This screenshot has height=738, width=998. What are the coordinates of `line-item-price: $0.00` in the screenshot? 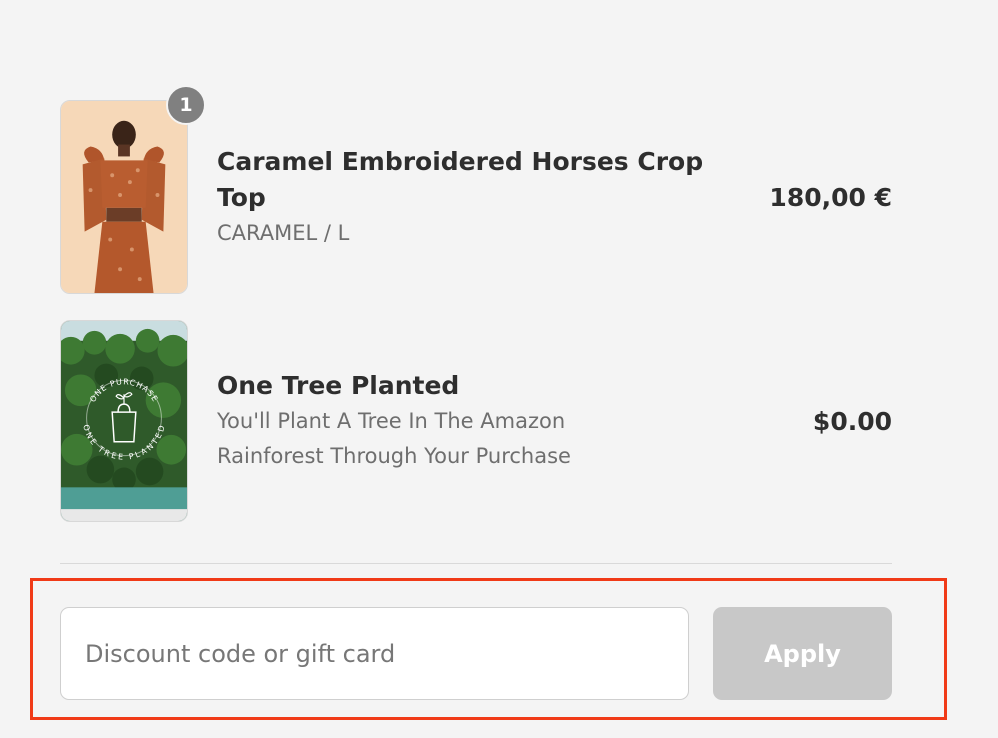 It's located at (852, 421).